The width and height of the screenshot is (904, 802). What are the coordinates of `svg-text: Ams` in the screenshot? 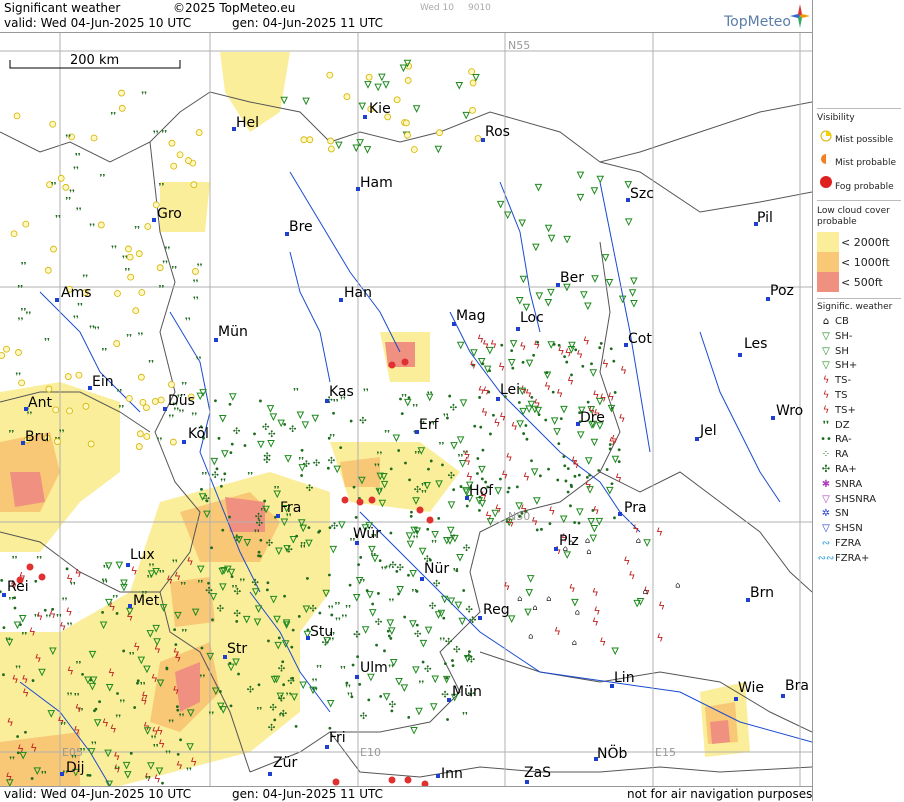 It's located at (76, 293).